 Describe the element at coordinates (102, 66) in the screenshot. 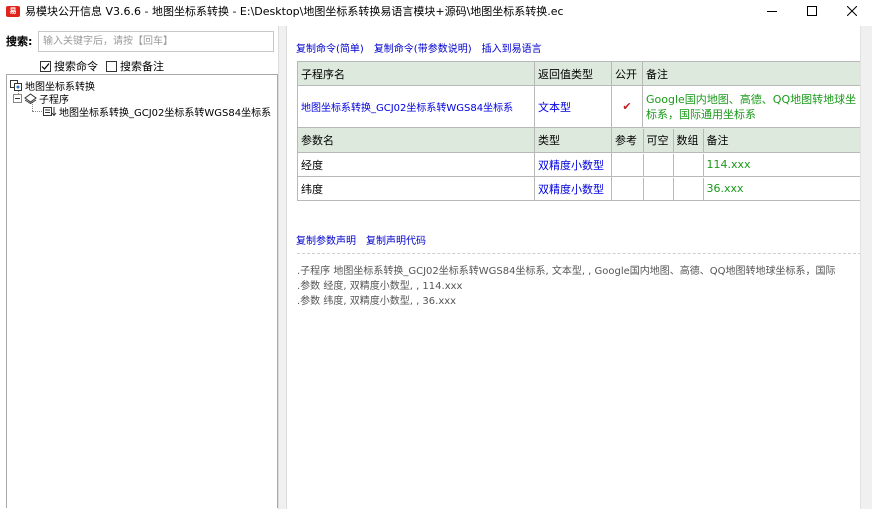

I see `search-options: 搜索命令 搜索备注` at that location.